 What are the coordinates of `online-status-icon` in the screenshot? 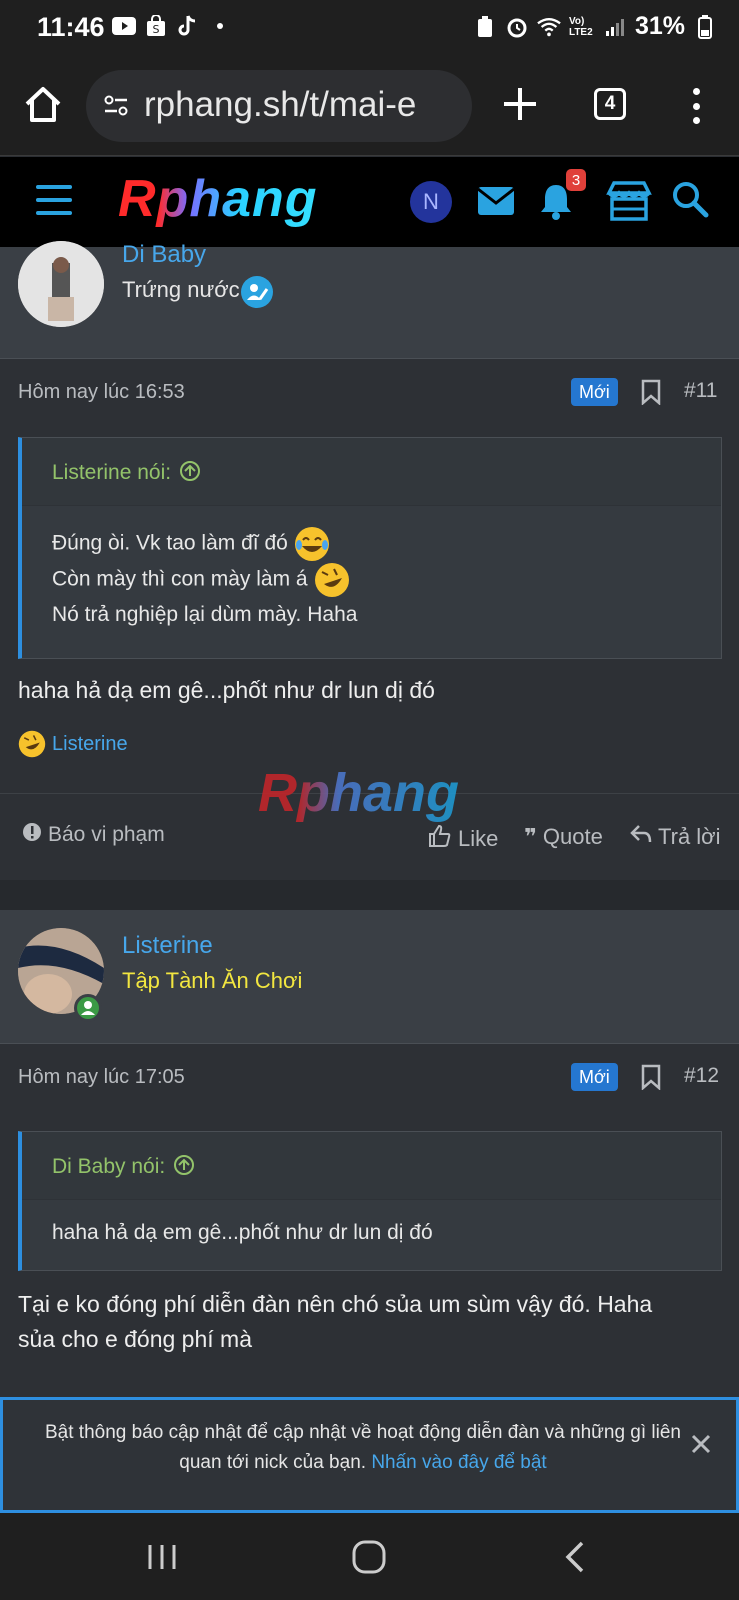 It's located at (88, 1008).